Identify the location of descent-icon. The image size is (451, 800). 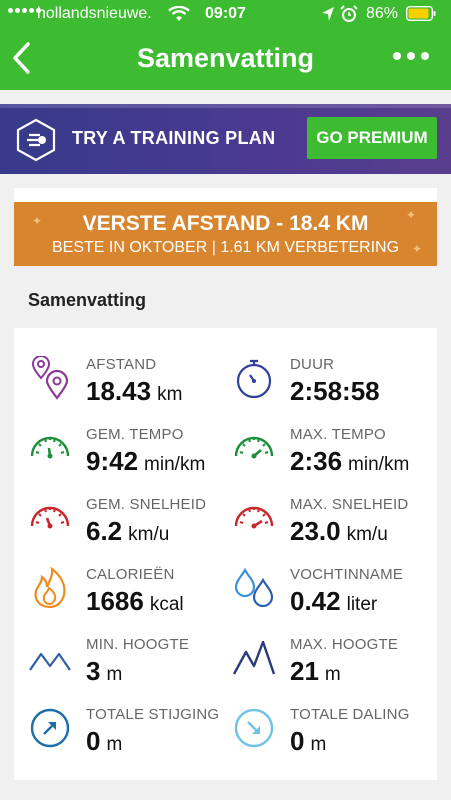
(254, 728).